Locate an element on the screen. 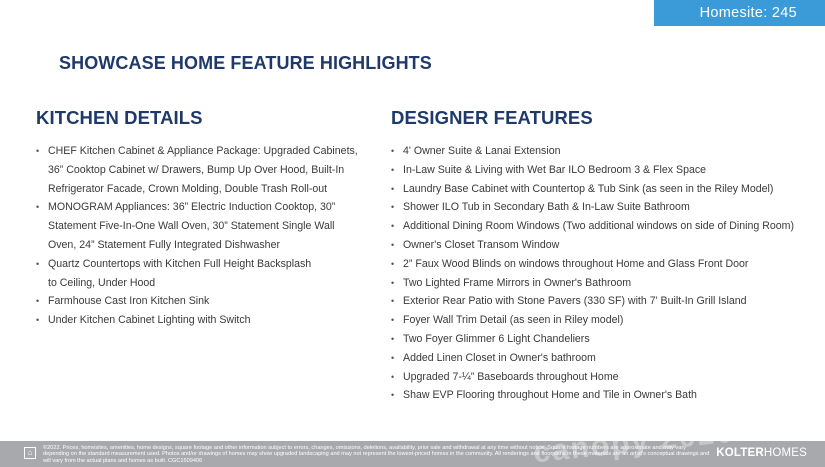 The image size is (825, 467). list-item: Farmhouse Cast Iron Kitchen Sink is located at coordinates (201, 301).